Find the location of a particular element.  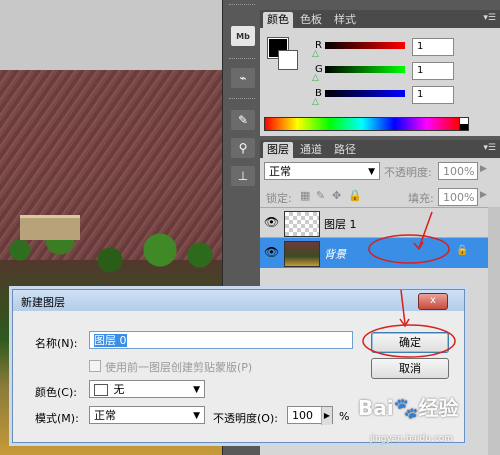

watermark-logo: Bai🐾经验 is located at coordinates (408, 406).